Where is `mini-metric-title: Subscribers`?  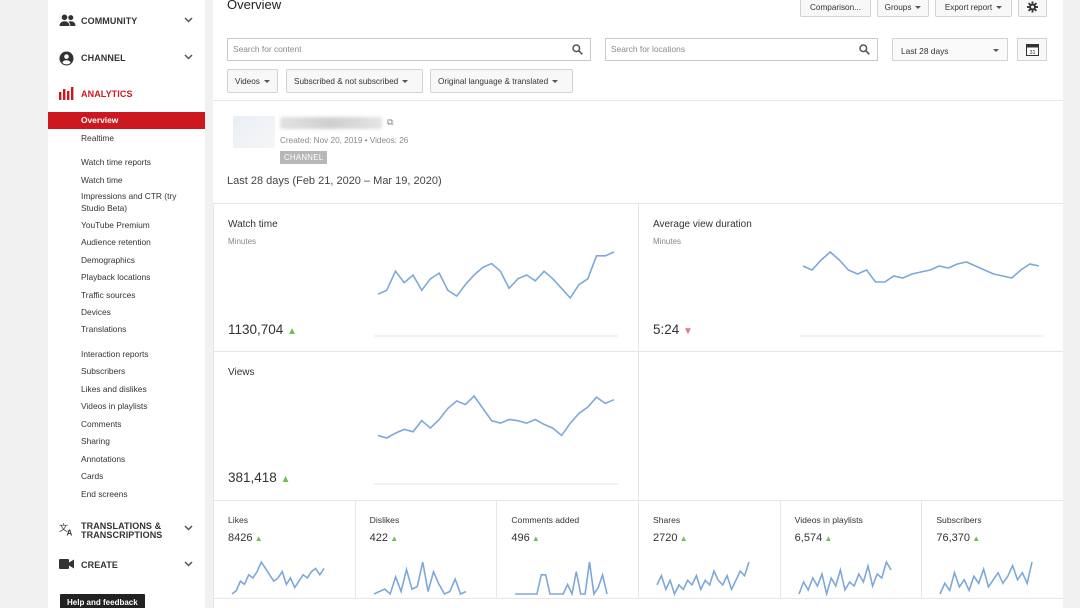 mini-metric-title: Subscribers is located at coordinates (959, 520).